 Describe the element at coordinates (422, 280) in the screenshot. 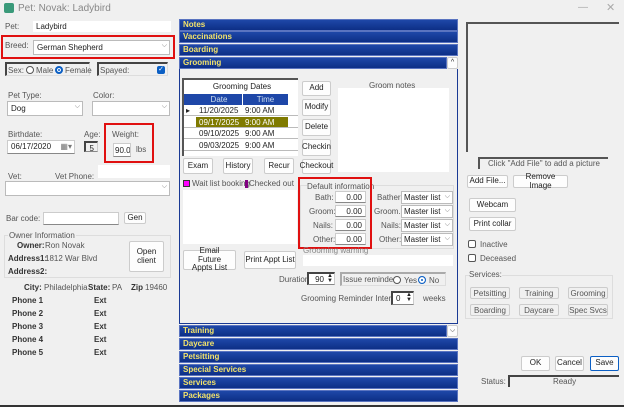

I see `reminders-no-radio` at that location.